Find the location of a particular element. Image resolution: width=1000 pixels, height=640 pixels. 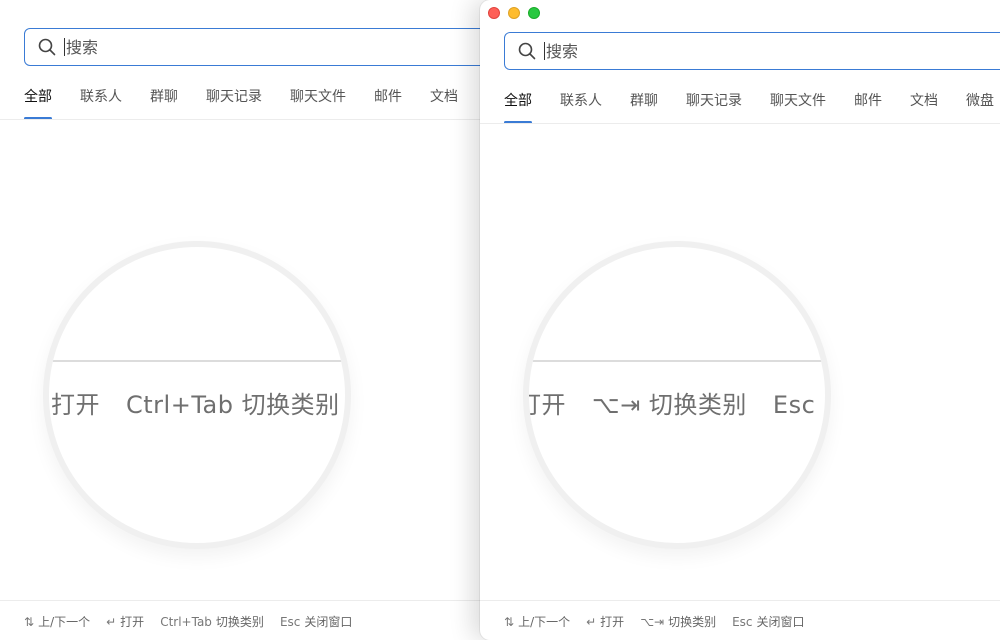

hint-switch-category: ⌥⇥ 切换类别 is located at coordinates (678, 622).